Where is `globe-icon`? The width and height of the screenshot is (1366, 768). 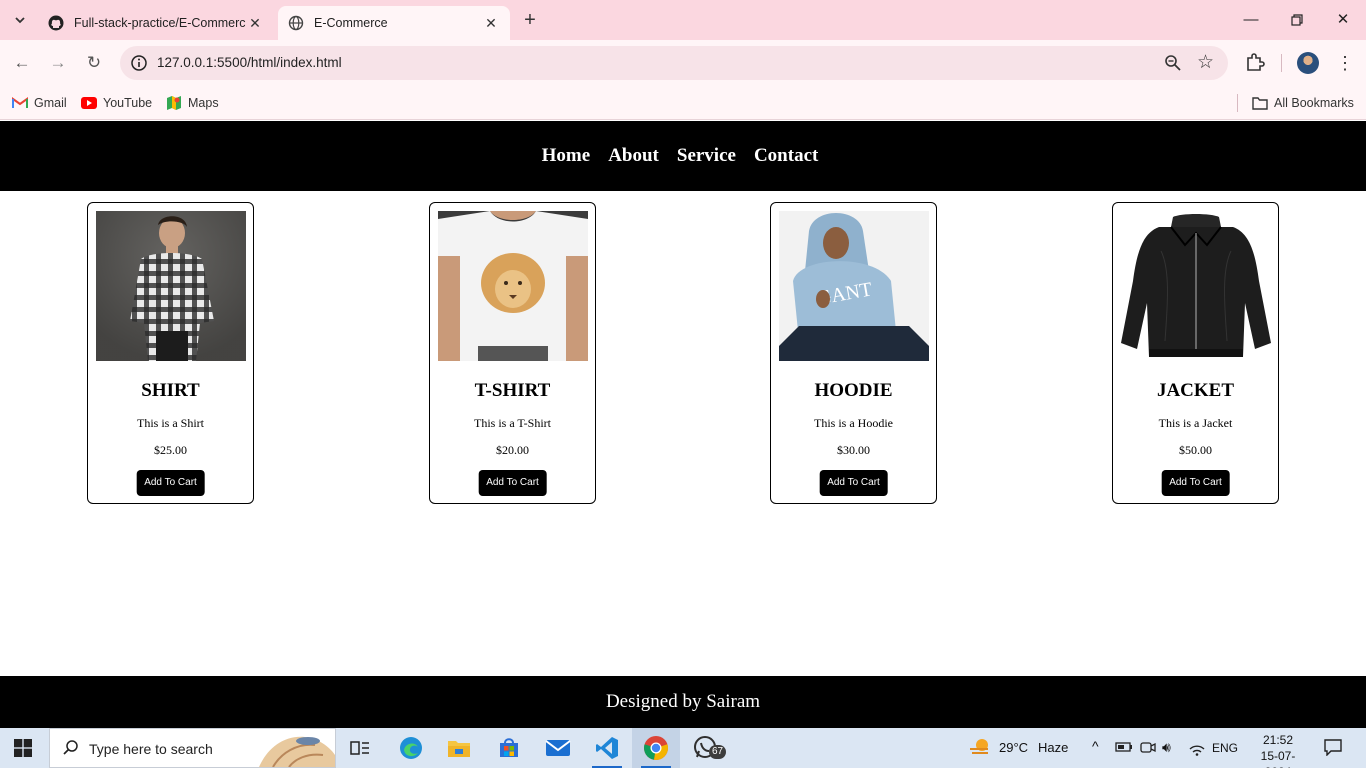 globe-icon is located at coordinates (296, 23).